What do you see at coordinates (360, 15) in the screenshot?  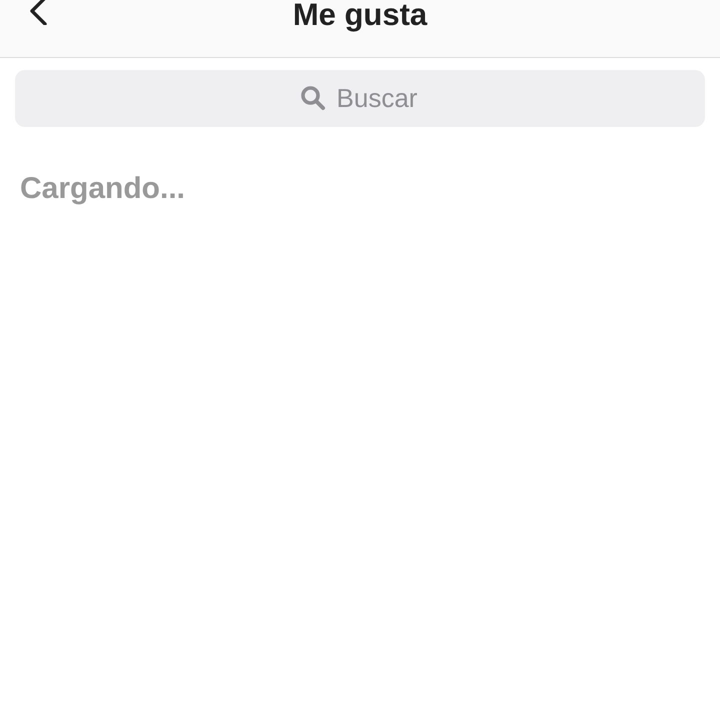 I see `page-title: Me gusta` at bounding box center [360, 15].